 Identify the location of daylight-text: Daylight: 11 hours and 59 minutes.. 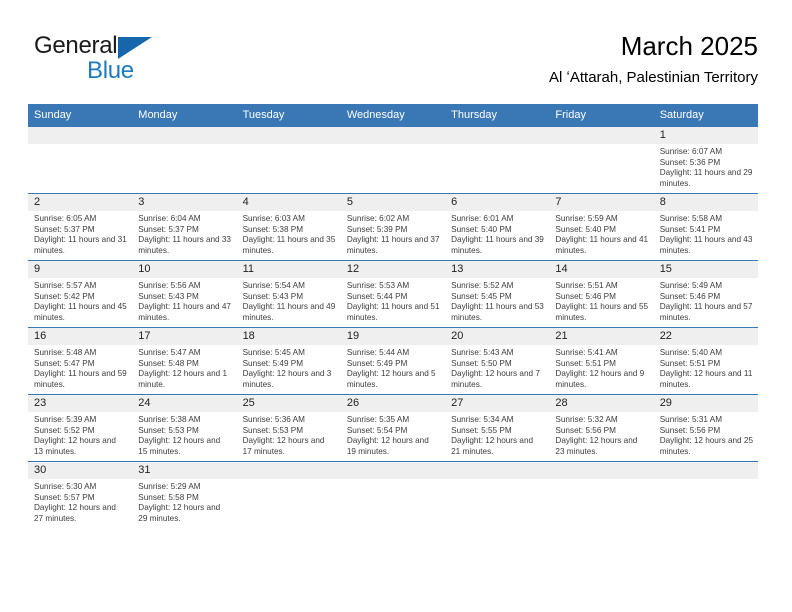
(80, 379).